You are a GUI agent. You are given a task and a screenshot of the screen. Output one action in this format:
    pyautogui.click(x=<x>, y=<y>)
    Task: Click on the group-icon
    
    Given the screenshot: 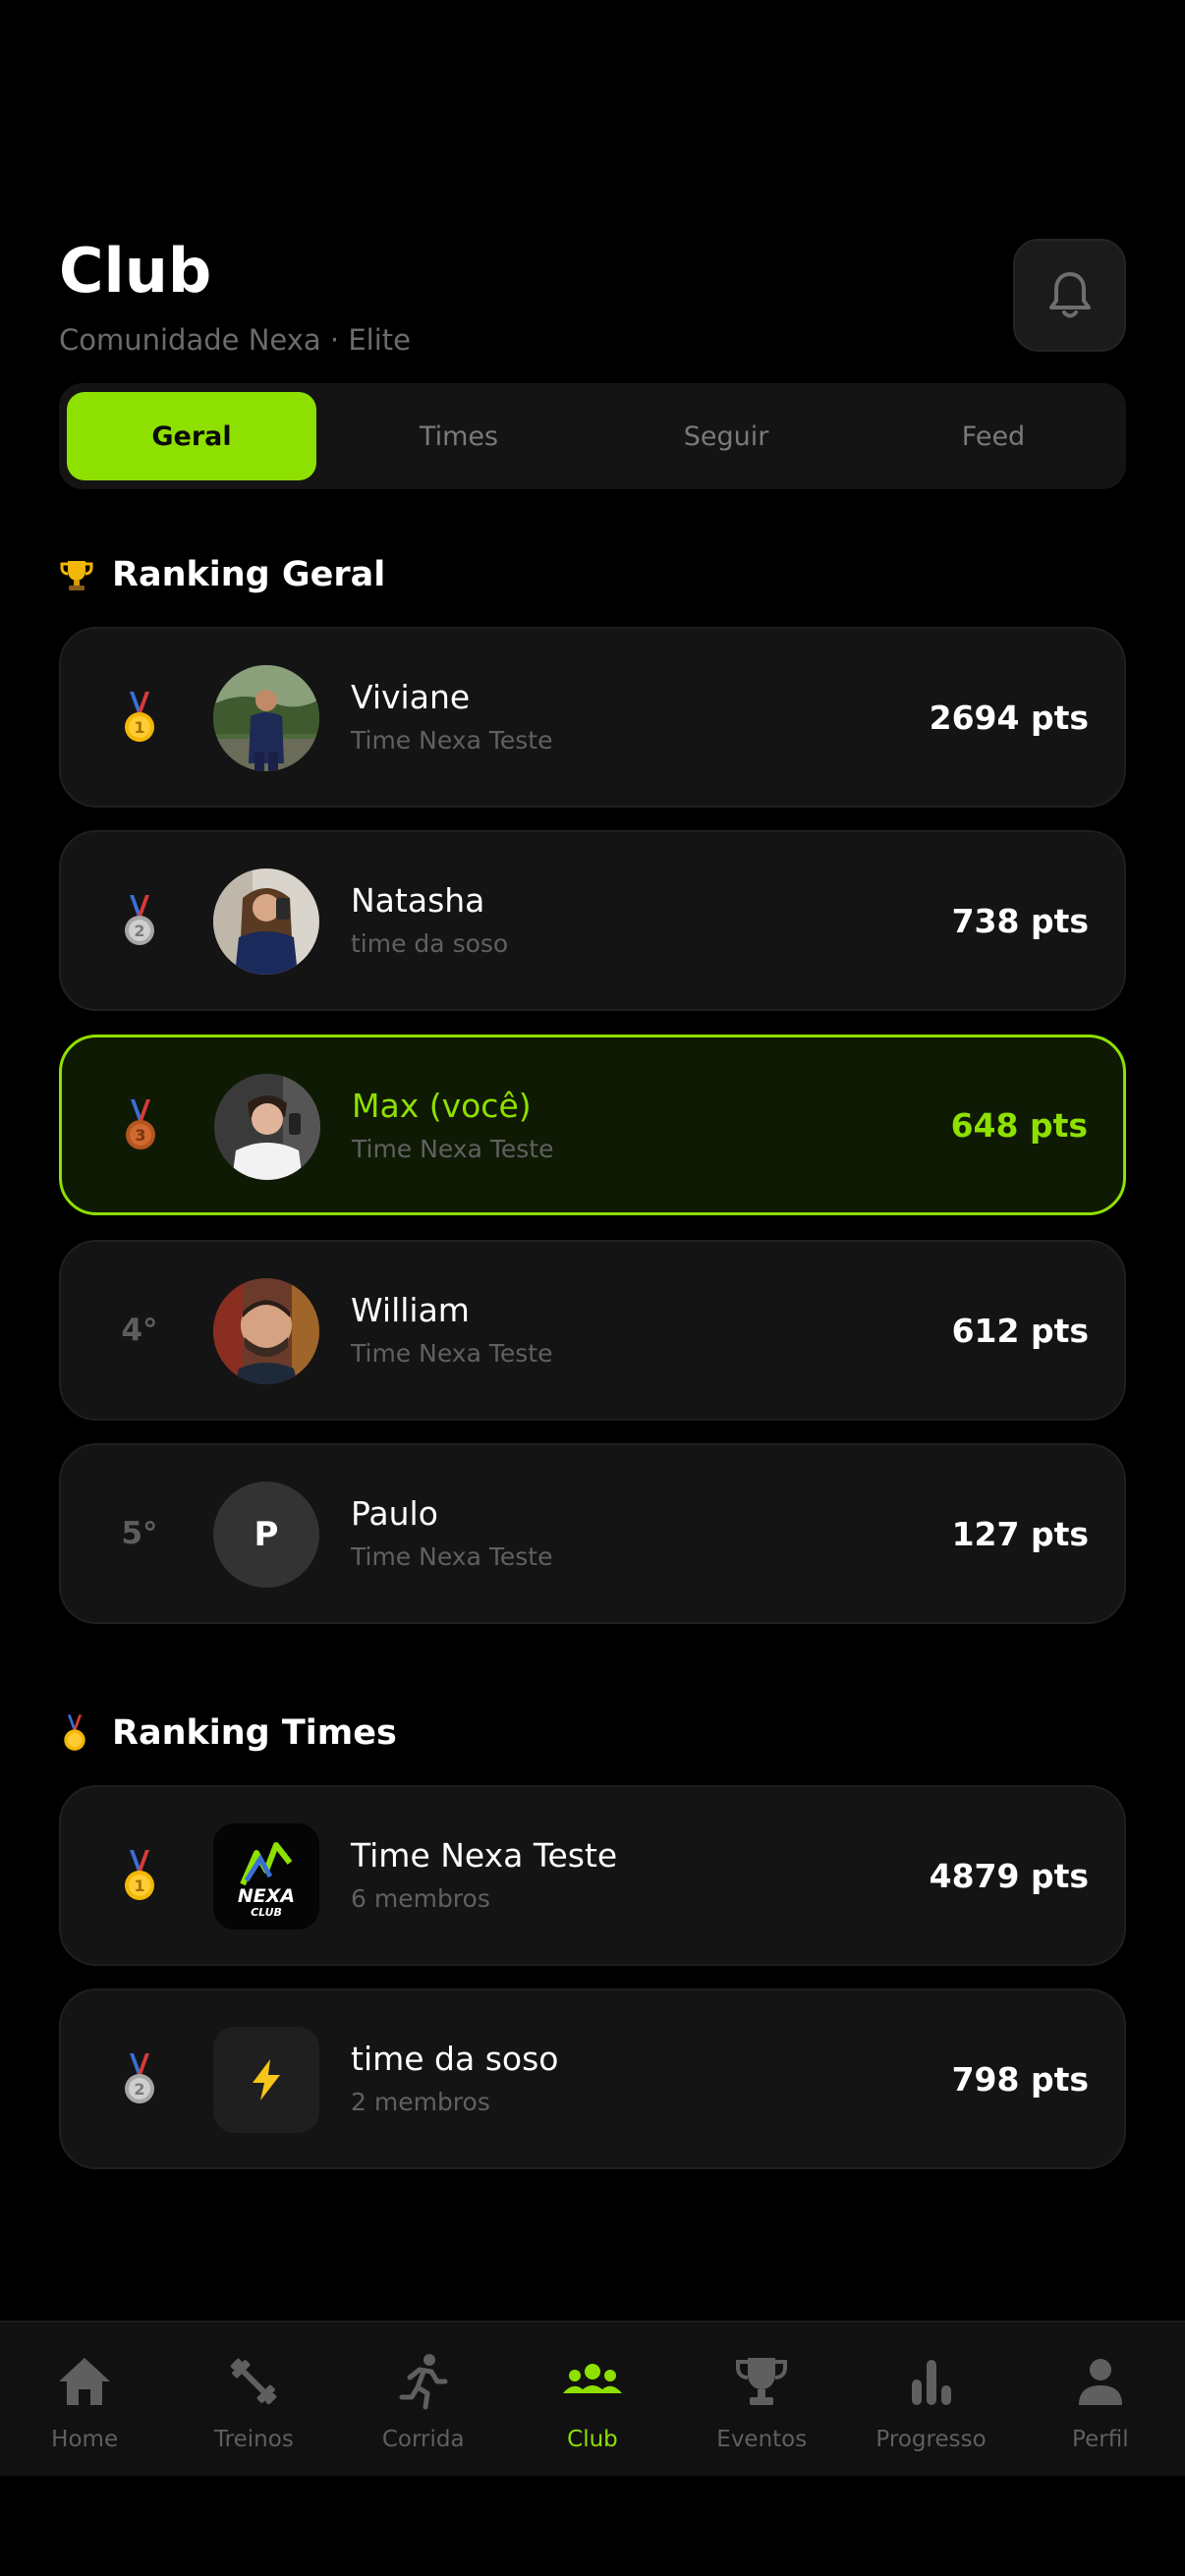 What is the action you would take?
    pyautogui.click(x=592, y=2378)
    